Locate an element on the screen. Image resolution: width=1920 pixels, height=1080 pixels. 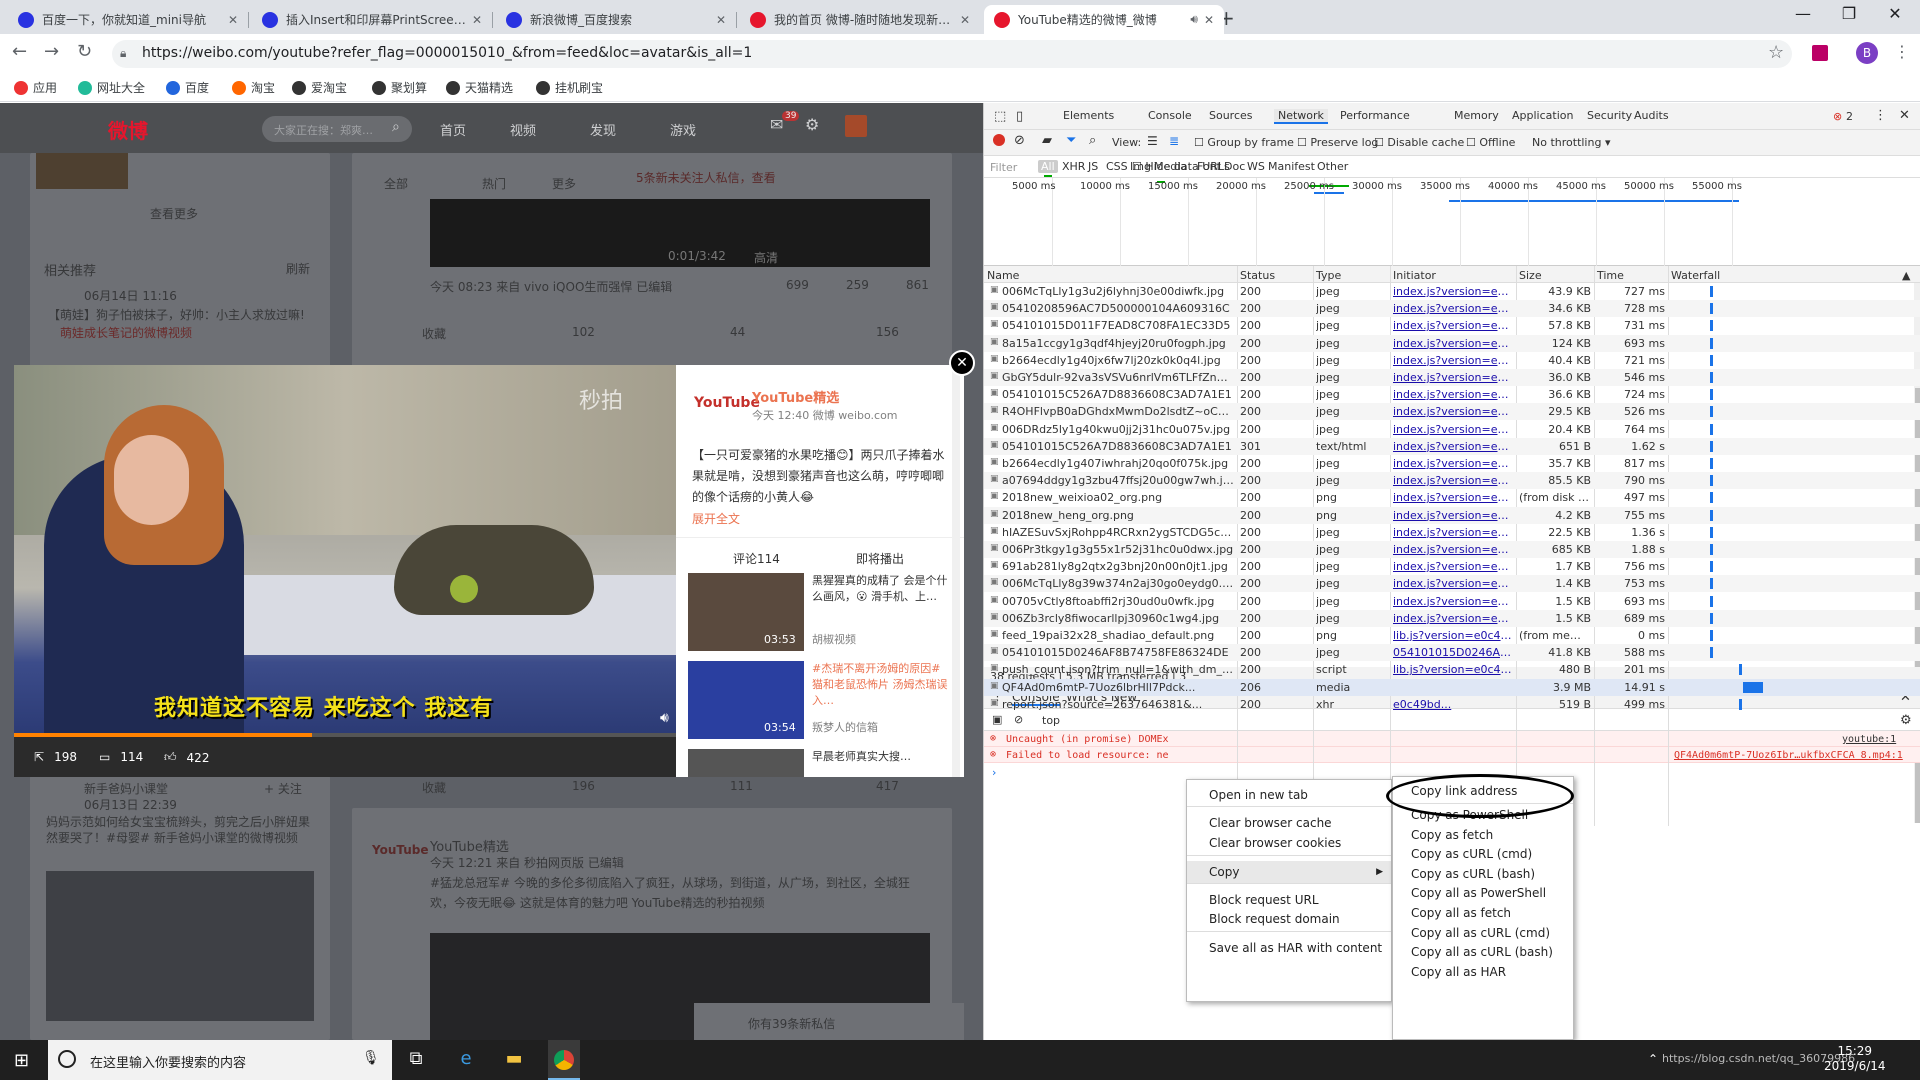
feed-tab-hot: 热门 is located at coordinates (494, 183).